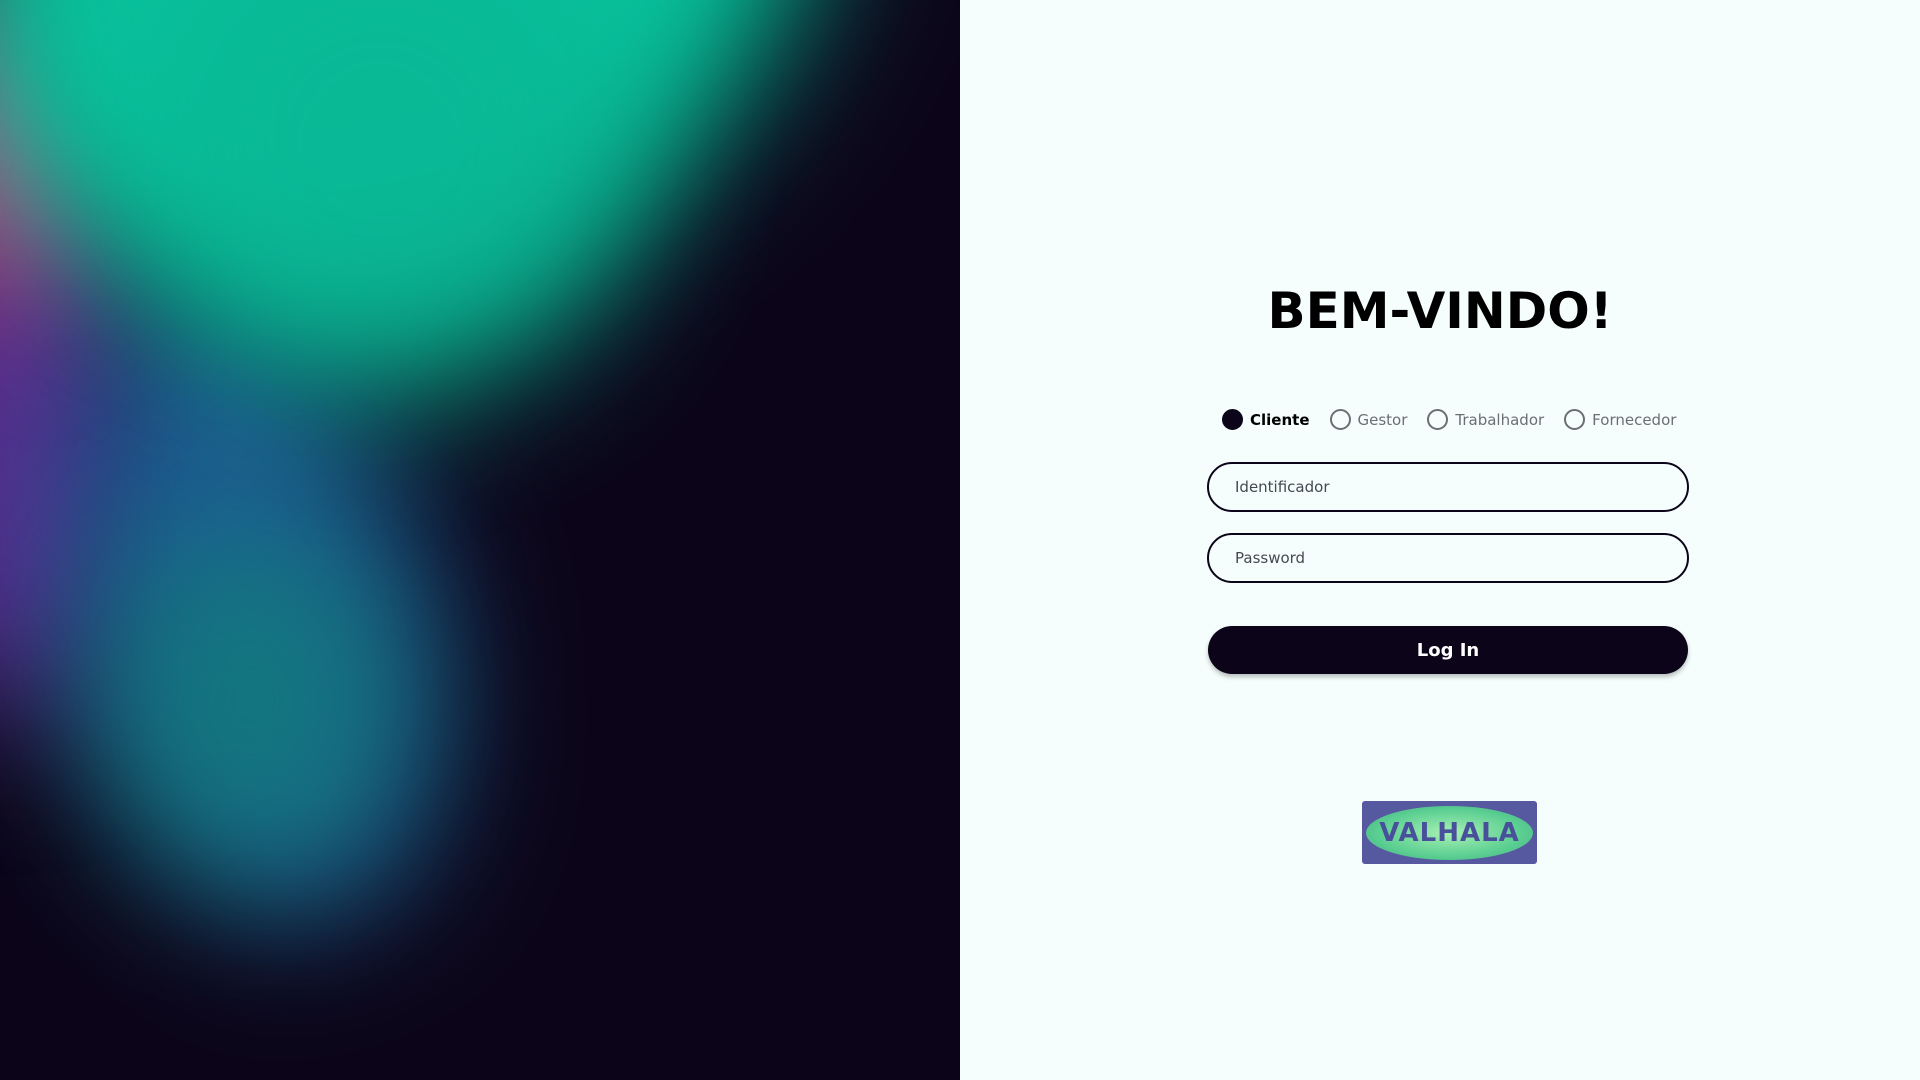 The height and width of the screenshot is (1080, 1920). I want to click on role-option-cliente: Cliente, so click(1266, 419).